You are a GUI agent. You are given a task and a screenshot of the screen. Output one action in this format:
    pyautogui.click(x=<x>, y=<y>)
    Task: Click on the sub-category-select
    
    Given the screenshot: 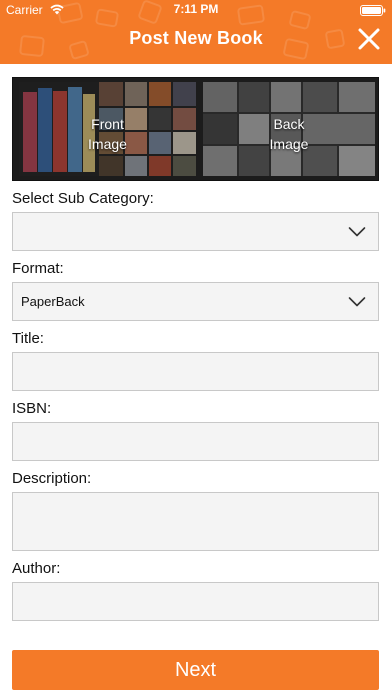 What is the action you would take?
    pyautogui.click(x=195, y=231)
    